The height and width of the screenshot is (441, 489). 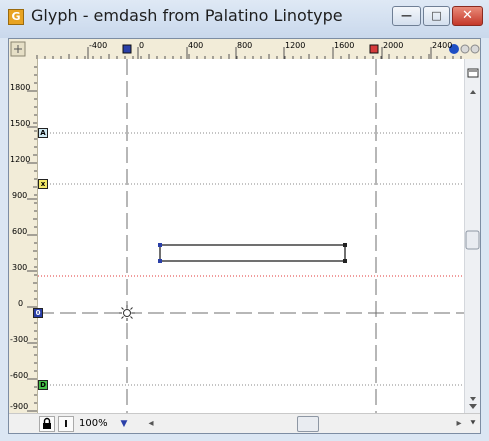 I want to click on hruler-label: 2000, so click(x=393, y=45).